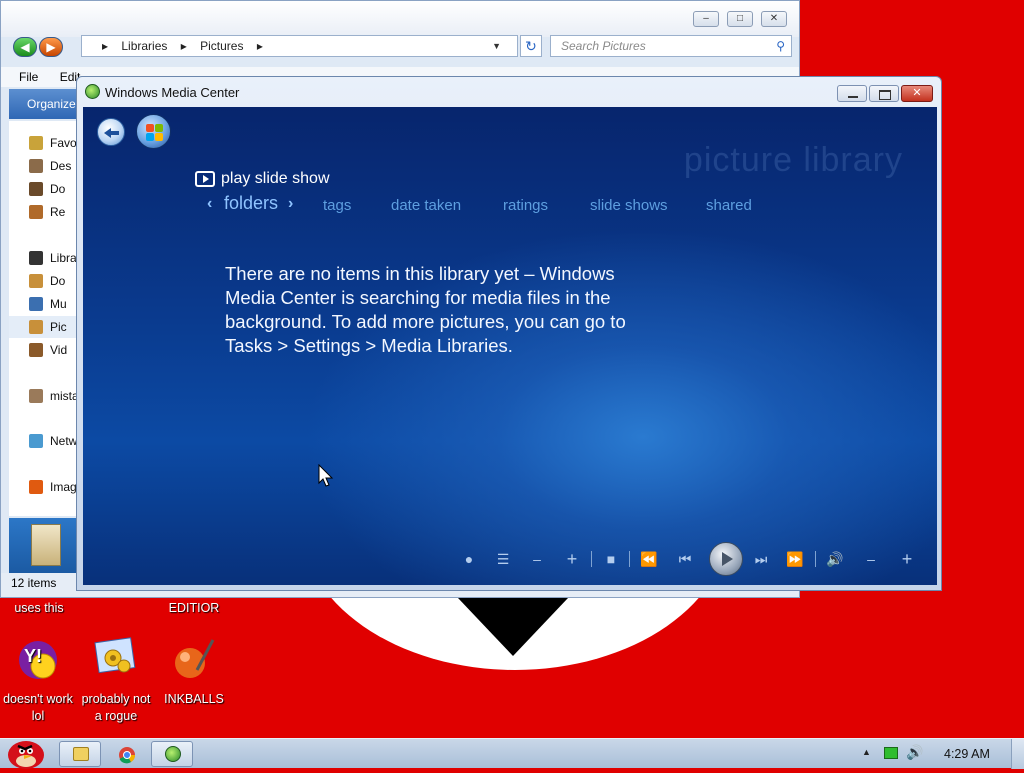 The width and height of the screenshot is (1024, 773). What do you see at coordinates (891, 753) in the screenshot?
I see `network-tray-icon` at bounding box center [891, 753].